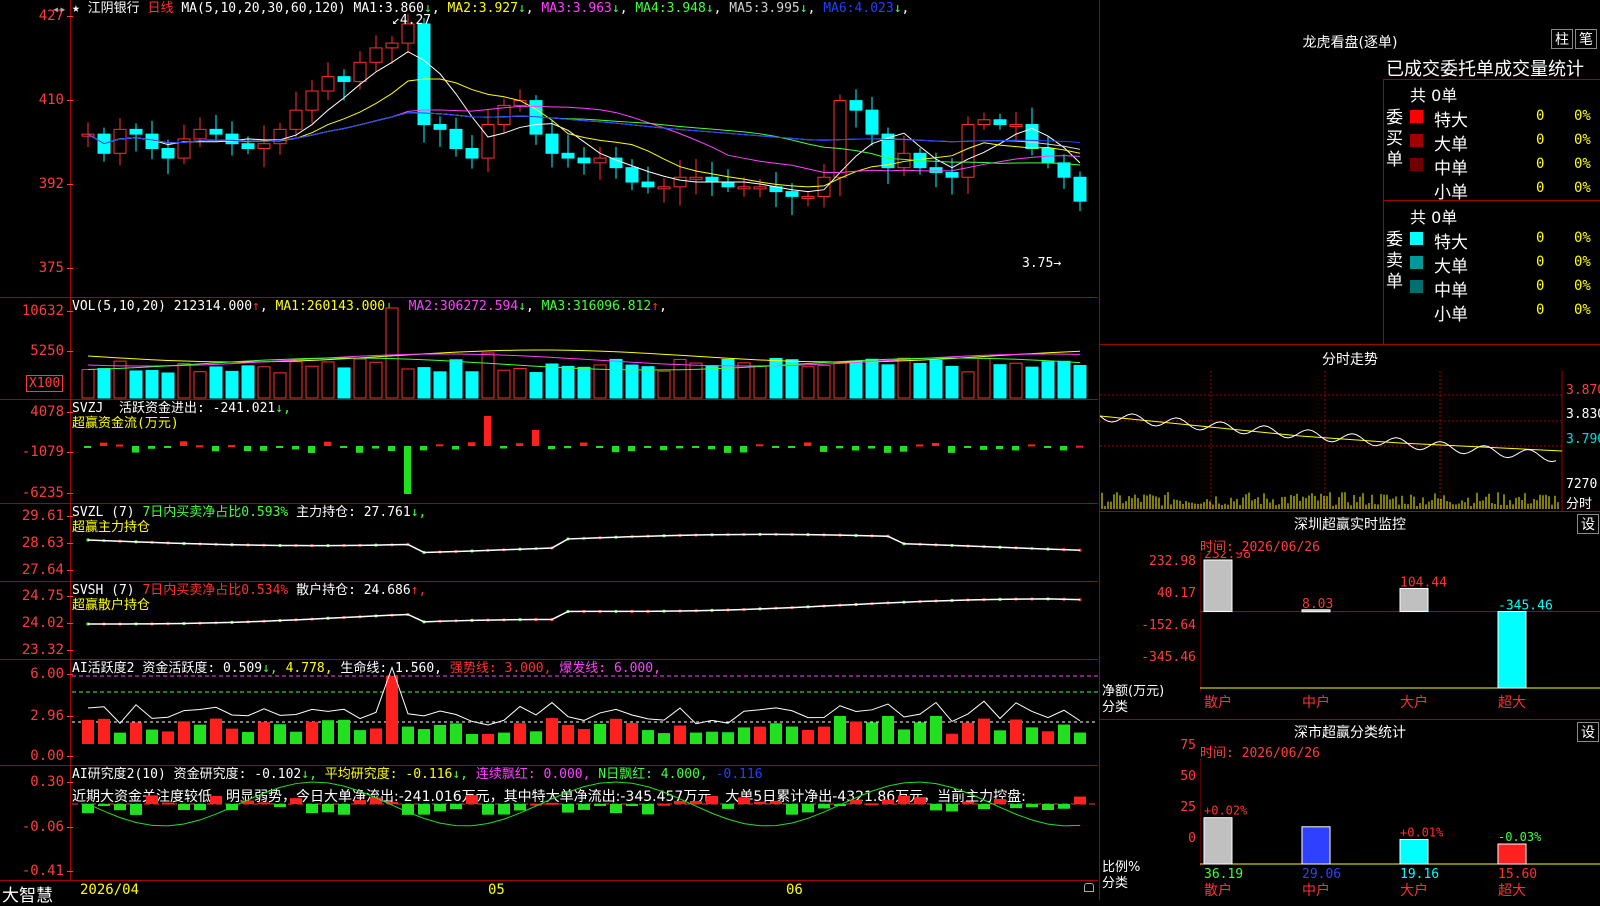 This screenshot has height=906, width=1600. Describe the element at coordinates (585, 451) in the screenshot. I see `fund-flow-chart` at that location.